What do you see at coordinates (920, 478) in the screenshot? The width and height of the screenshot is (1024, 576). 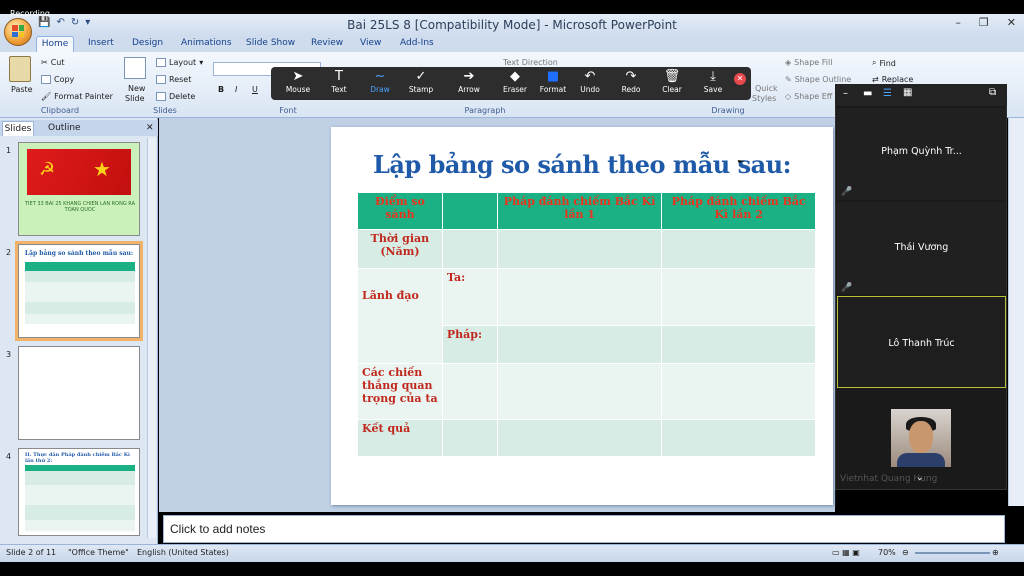 I see `chevron-down-icon: ⌄` at bounding box center [920, 478].